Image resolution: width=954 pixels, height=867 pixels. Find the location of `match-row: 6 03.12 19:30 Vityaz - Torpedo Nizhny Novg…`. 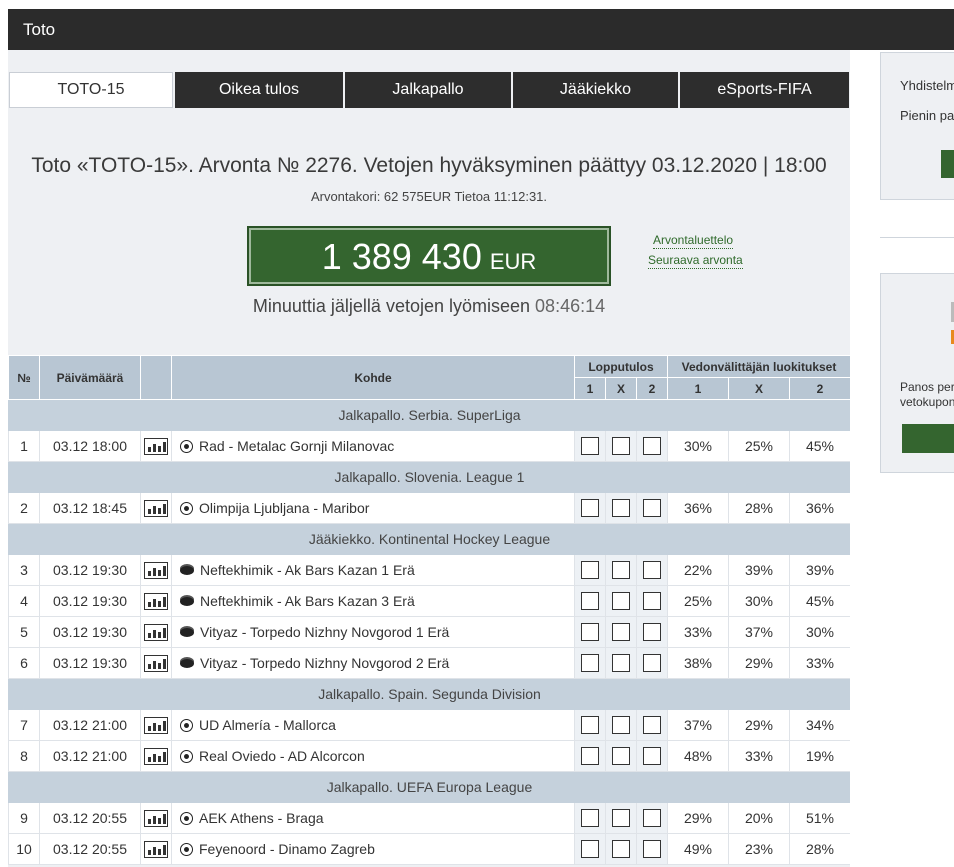

match-row: 6 03.12 19:30 Vityaz - Torpedo Nizhny Novg… is located at coordinates (429, 663).